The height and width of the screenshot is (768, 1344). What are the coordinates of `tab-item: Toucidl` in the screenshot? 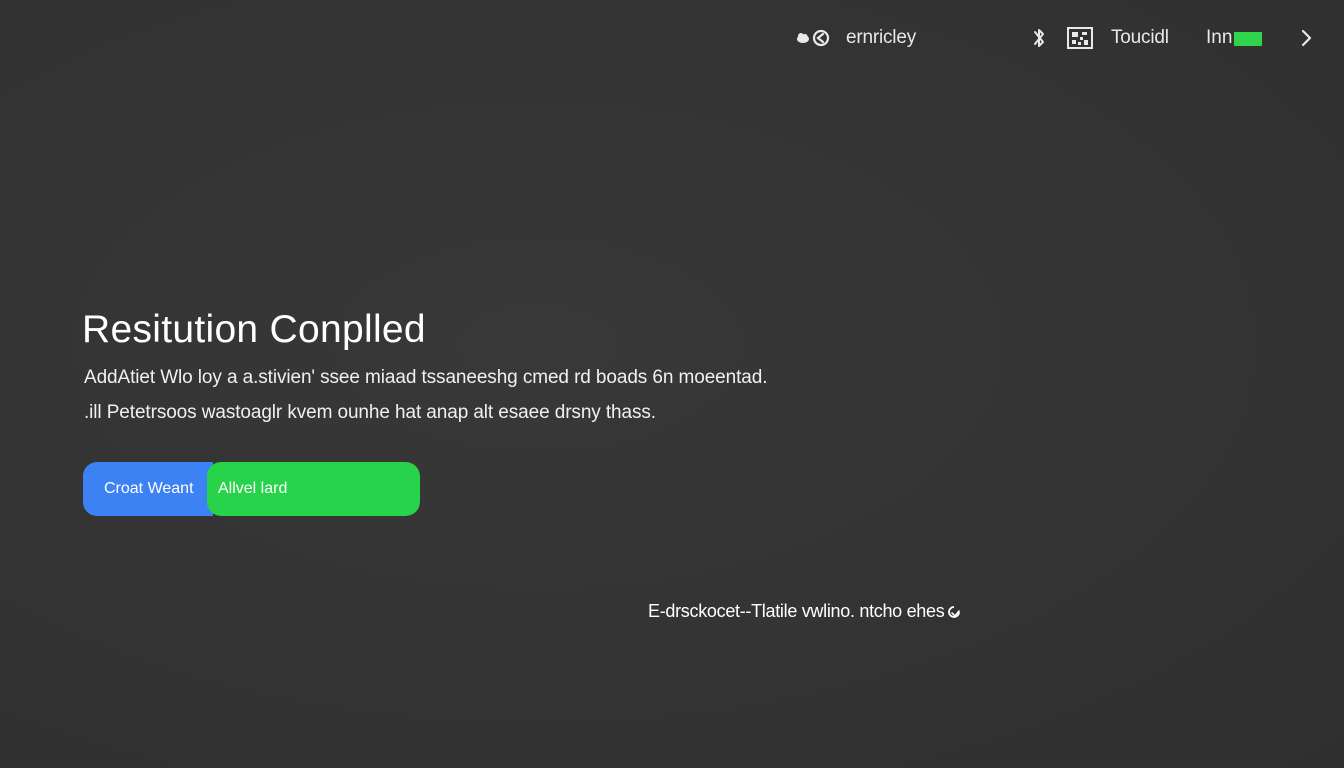 It's located at (1140, 38).